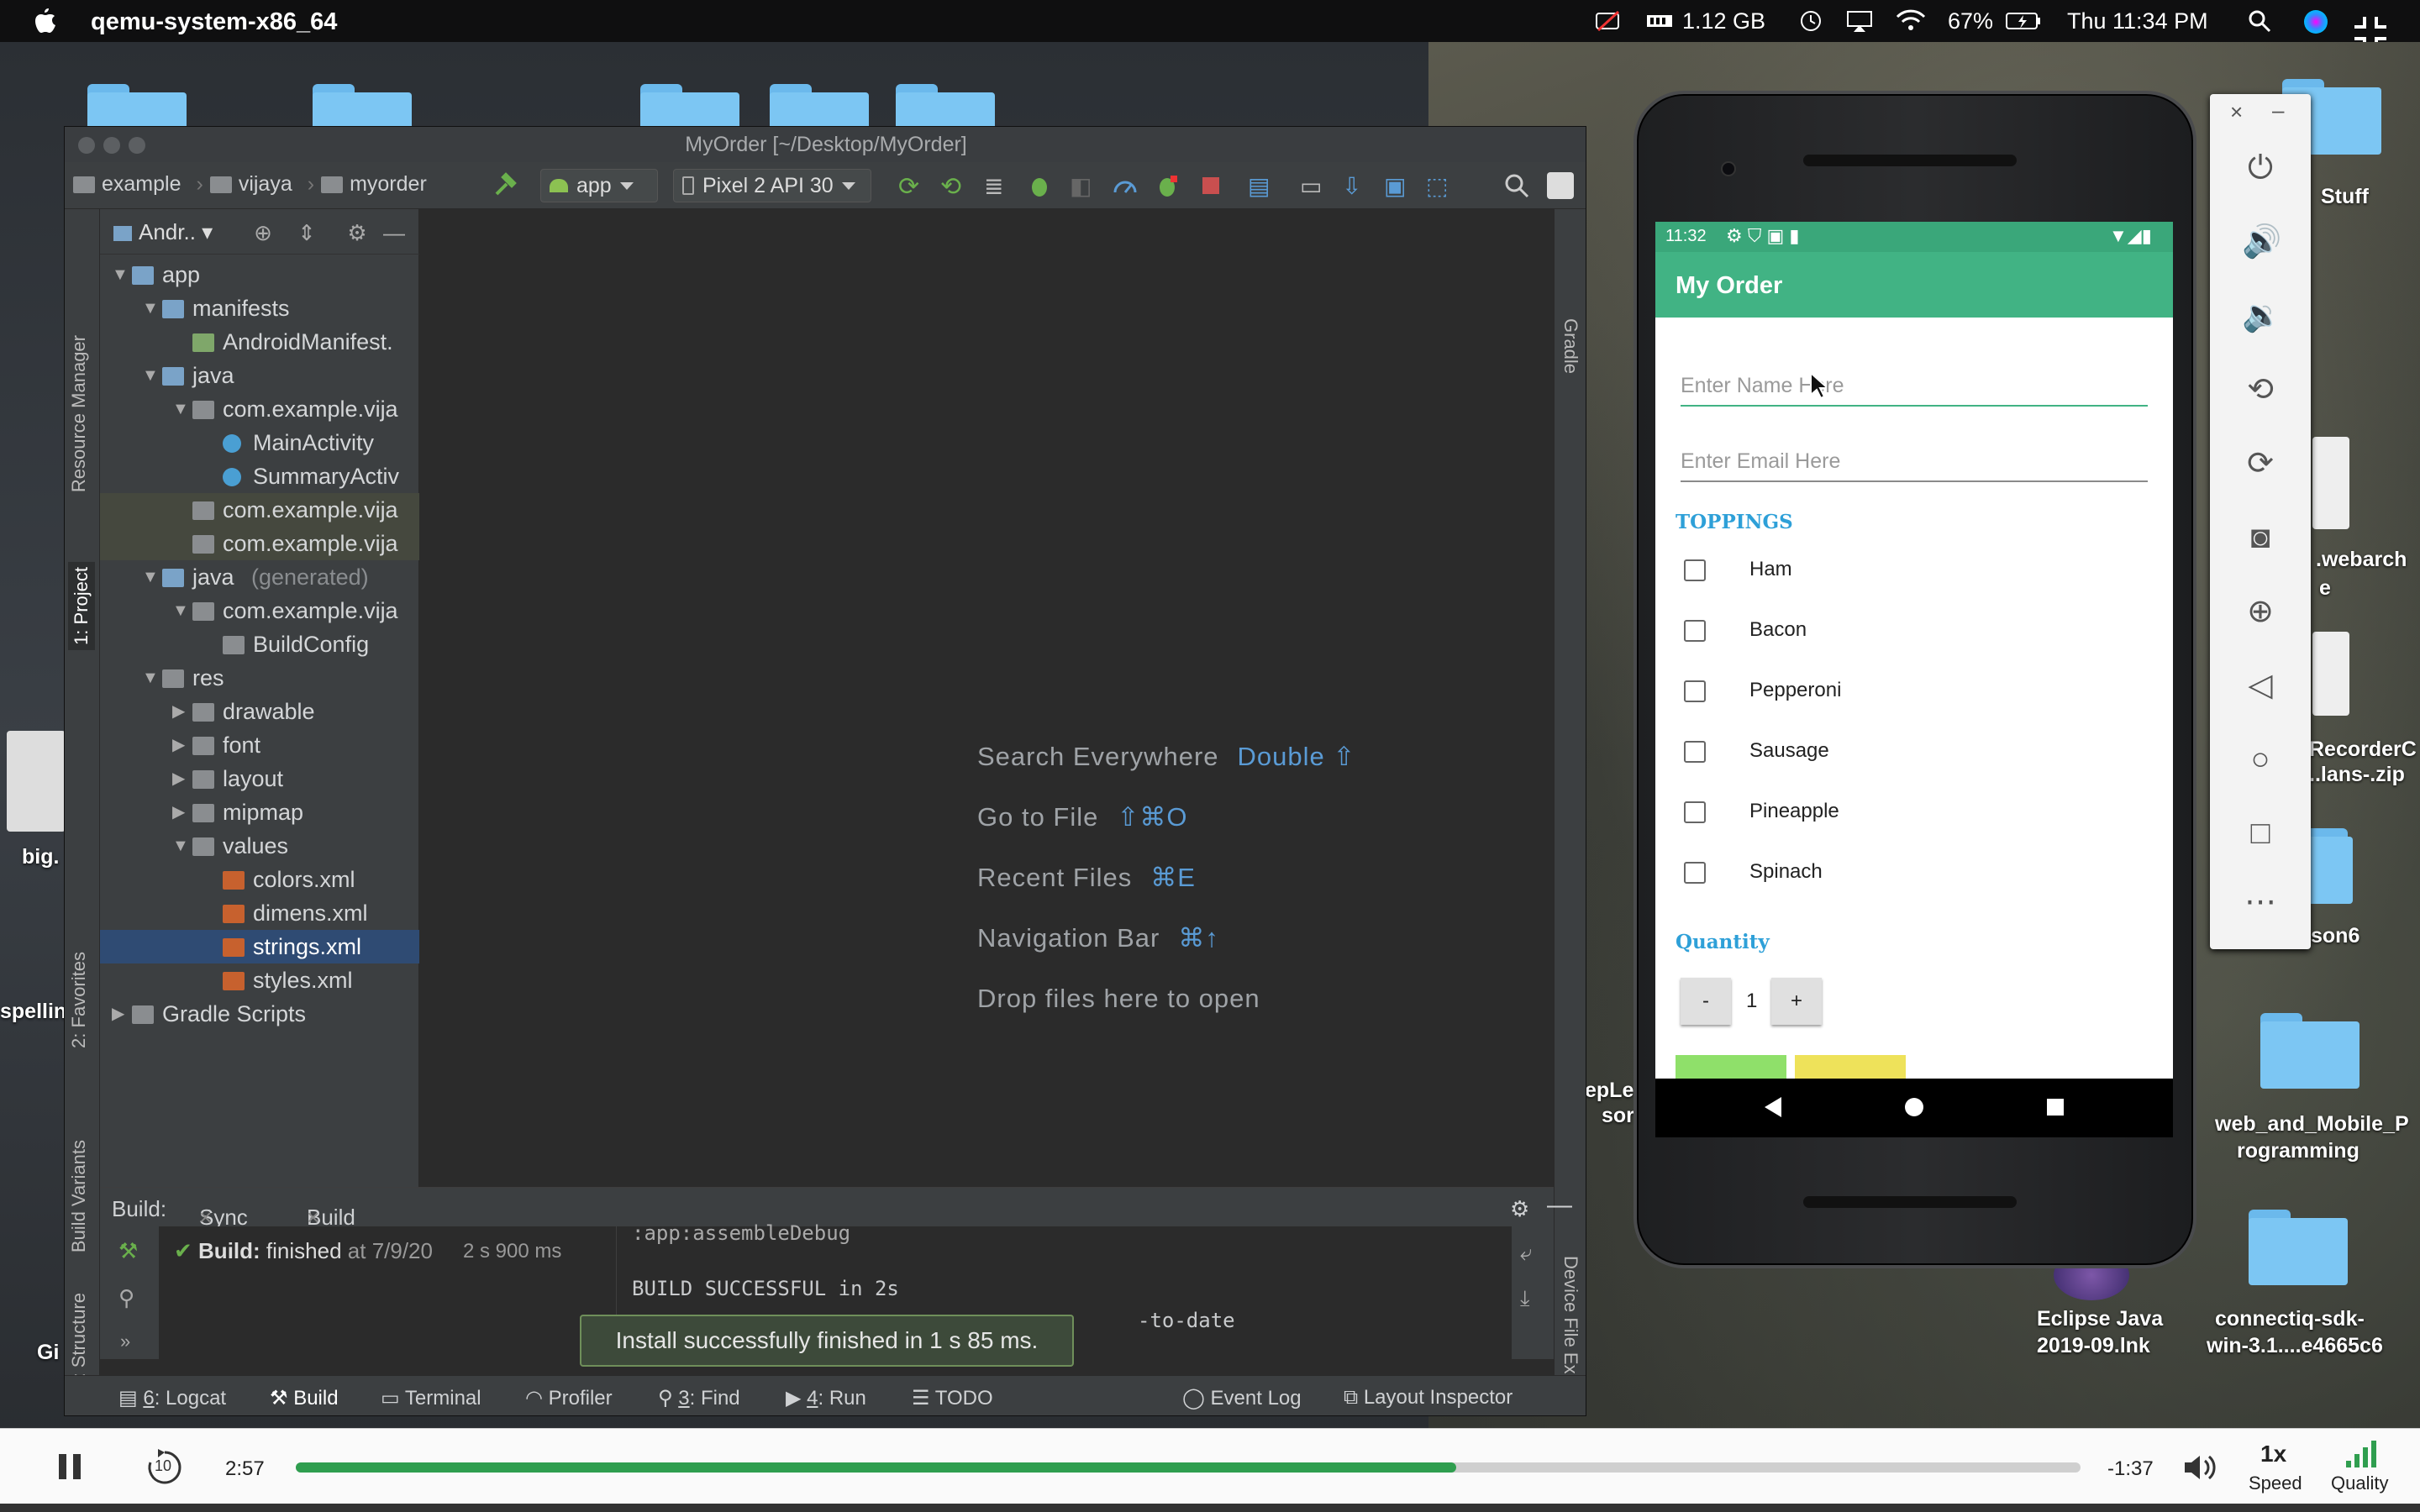 The width and height of the screenshot is (2420, 1512). Describe the element at coordinates (1570, 346) in the screenshot. I see `tab-gradle: Gradle` at that location.